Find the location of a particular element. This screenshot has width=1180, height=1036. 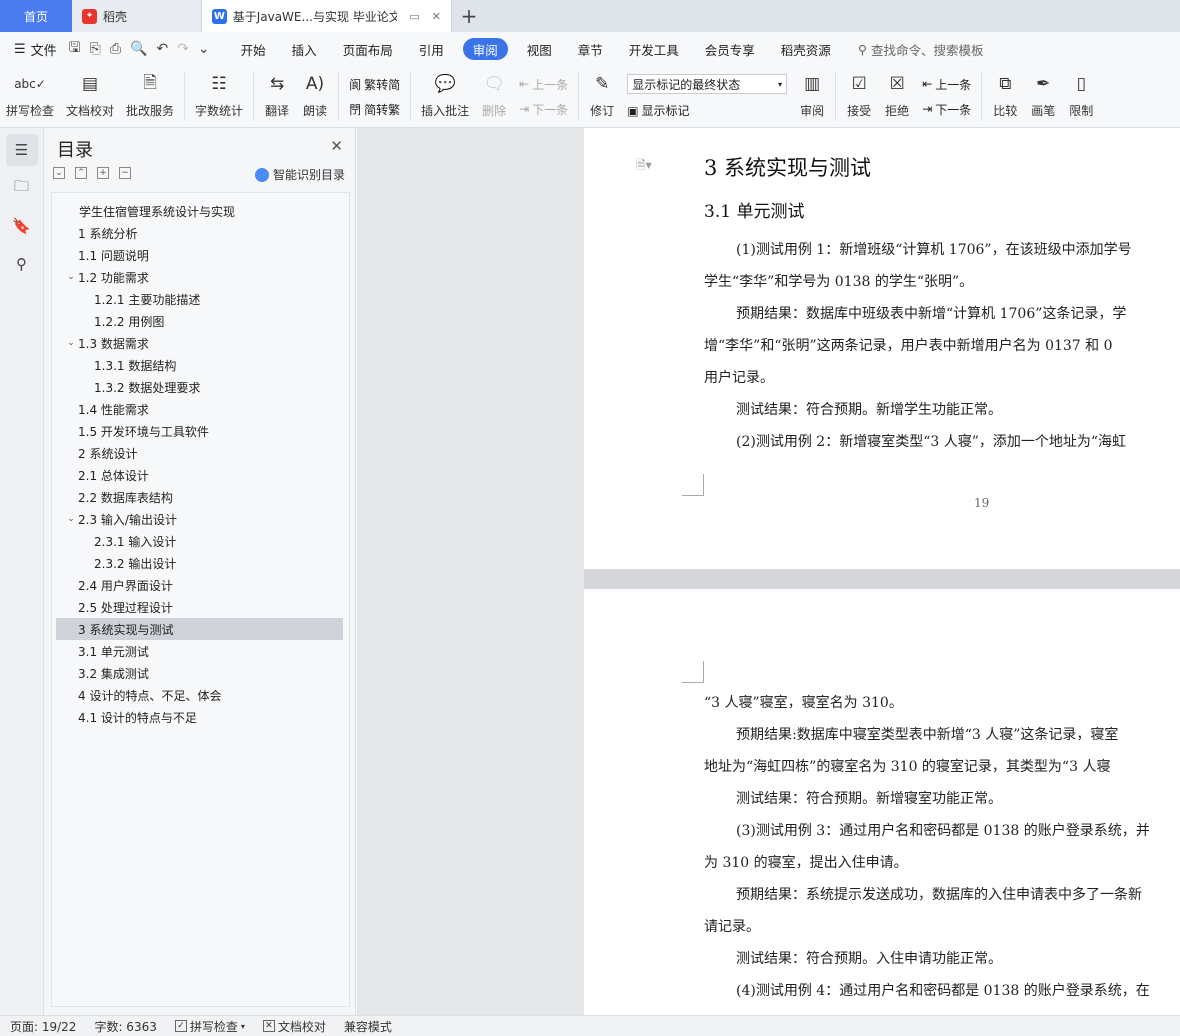

chevron-down-icon: ▾ is located at coordinates (780, 84).